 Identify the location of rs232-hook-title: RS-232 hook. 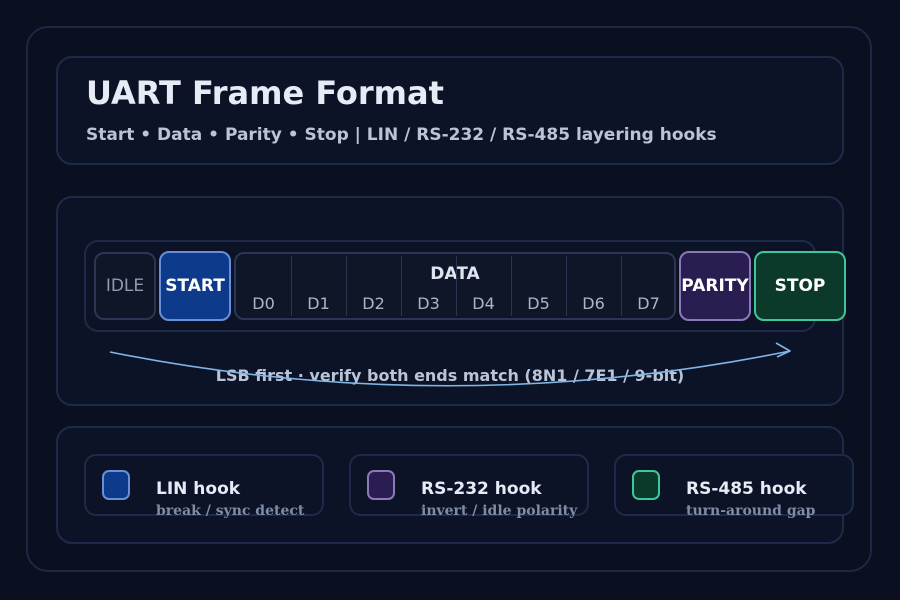
(481, 489).